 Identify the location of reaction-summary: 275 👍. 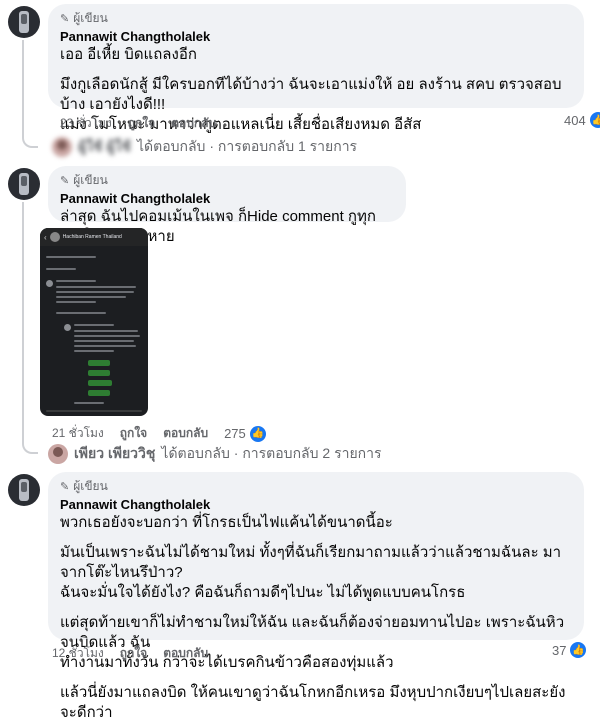
(245, 433).